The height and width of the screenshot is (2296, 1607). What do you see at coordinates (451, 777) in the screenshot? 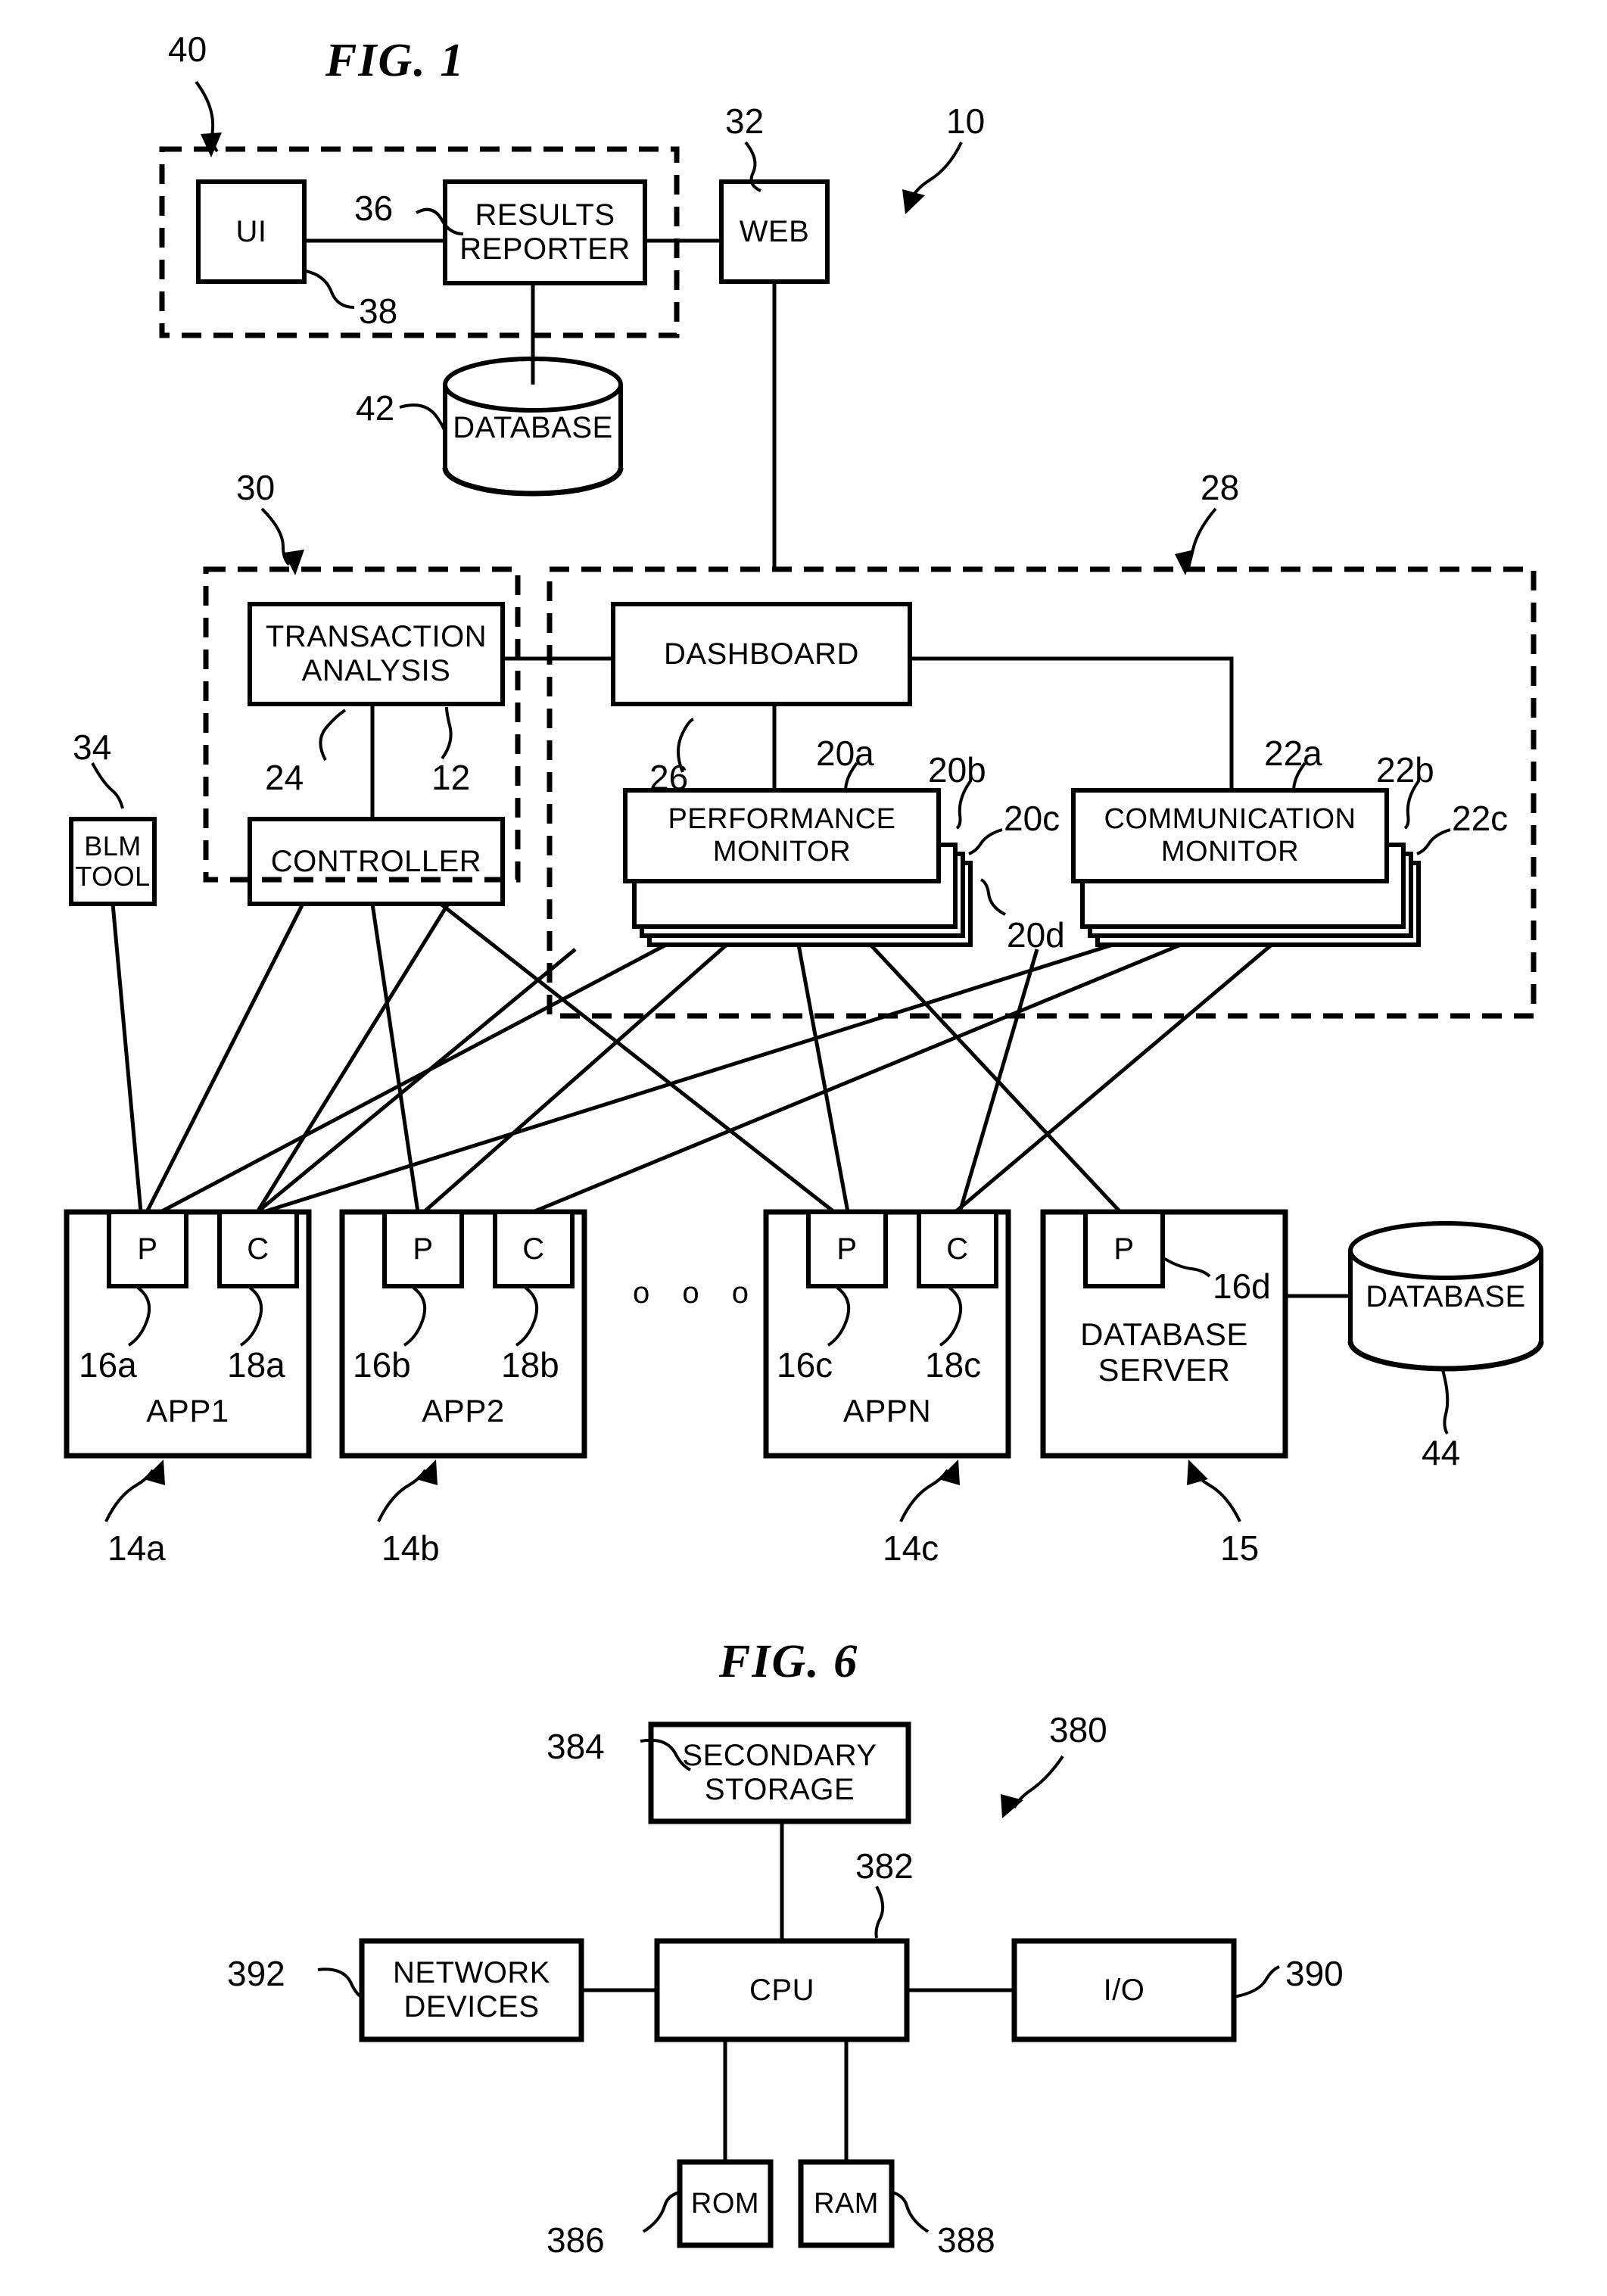
I see `ref-12: 12` at bounding box center [451, 777].